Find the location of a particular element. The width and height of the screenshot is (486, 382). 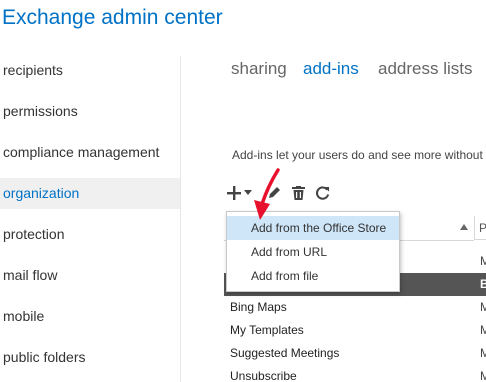

menu-item-add-from-file: Add from file is located at coordinates (313, 276).